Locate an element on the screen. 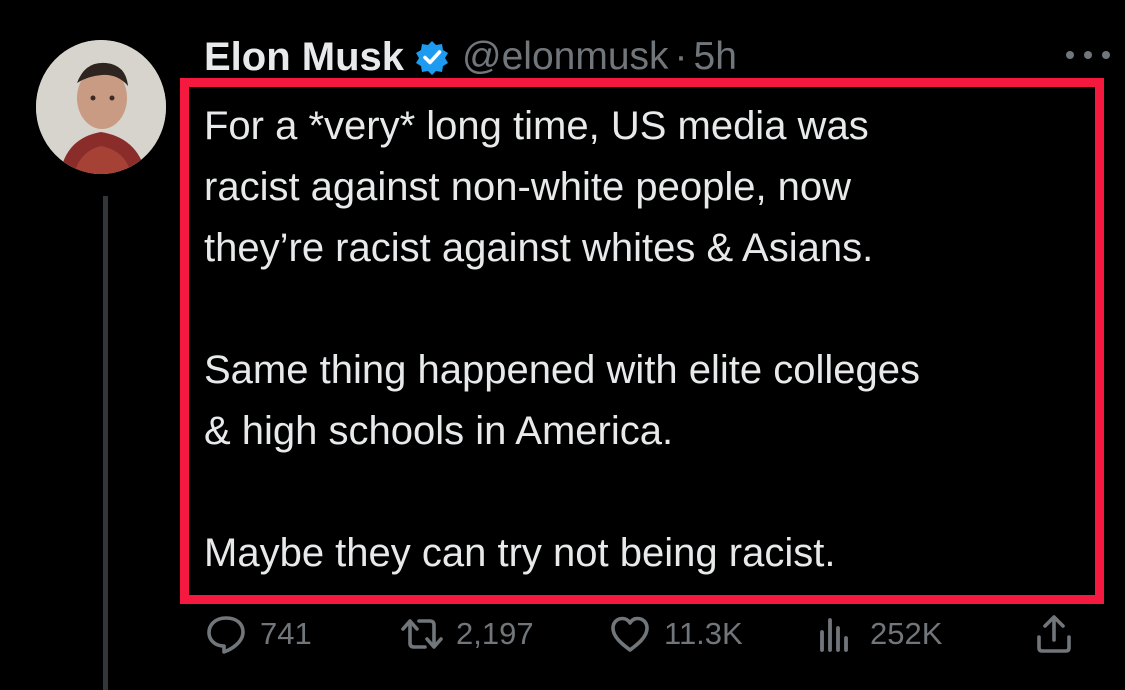  verified-badge-icon is located at coordinates (432, 57).